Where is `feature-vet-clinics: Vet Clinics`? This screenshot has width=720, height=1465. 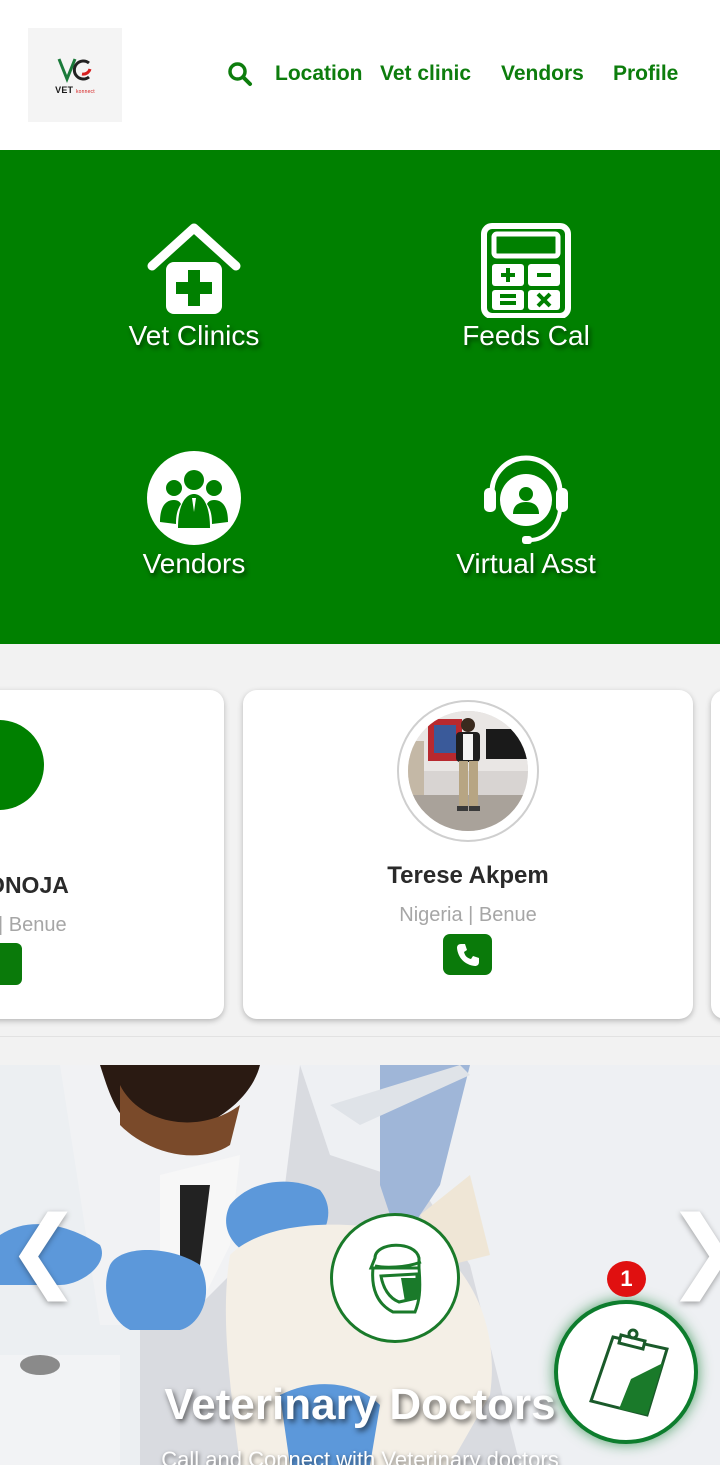 feature-vet-clinics: Vet Clinics is located at coordinates (194, 300).